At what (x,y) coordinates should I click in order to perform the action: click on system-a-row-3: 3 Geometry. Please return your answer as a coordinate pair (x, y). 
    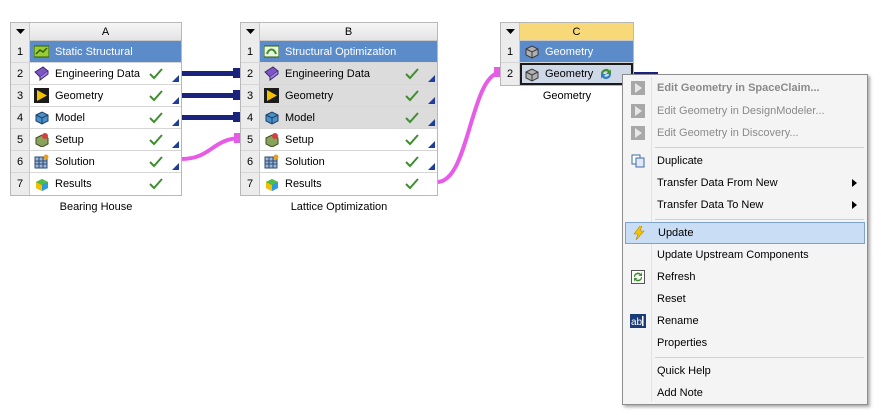
    Looking at the image, I should click on (96, 96).